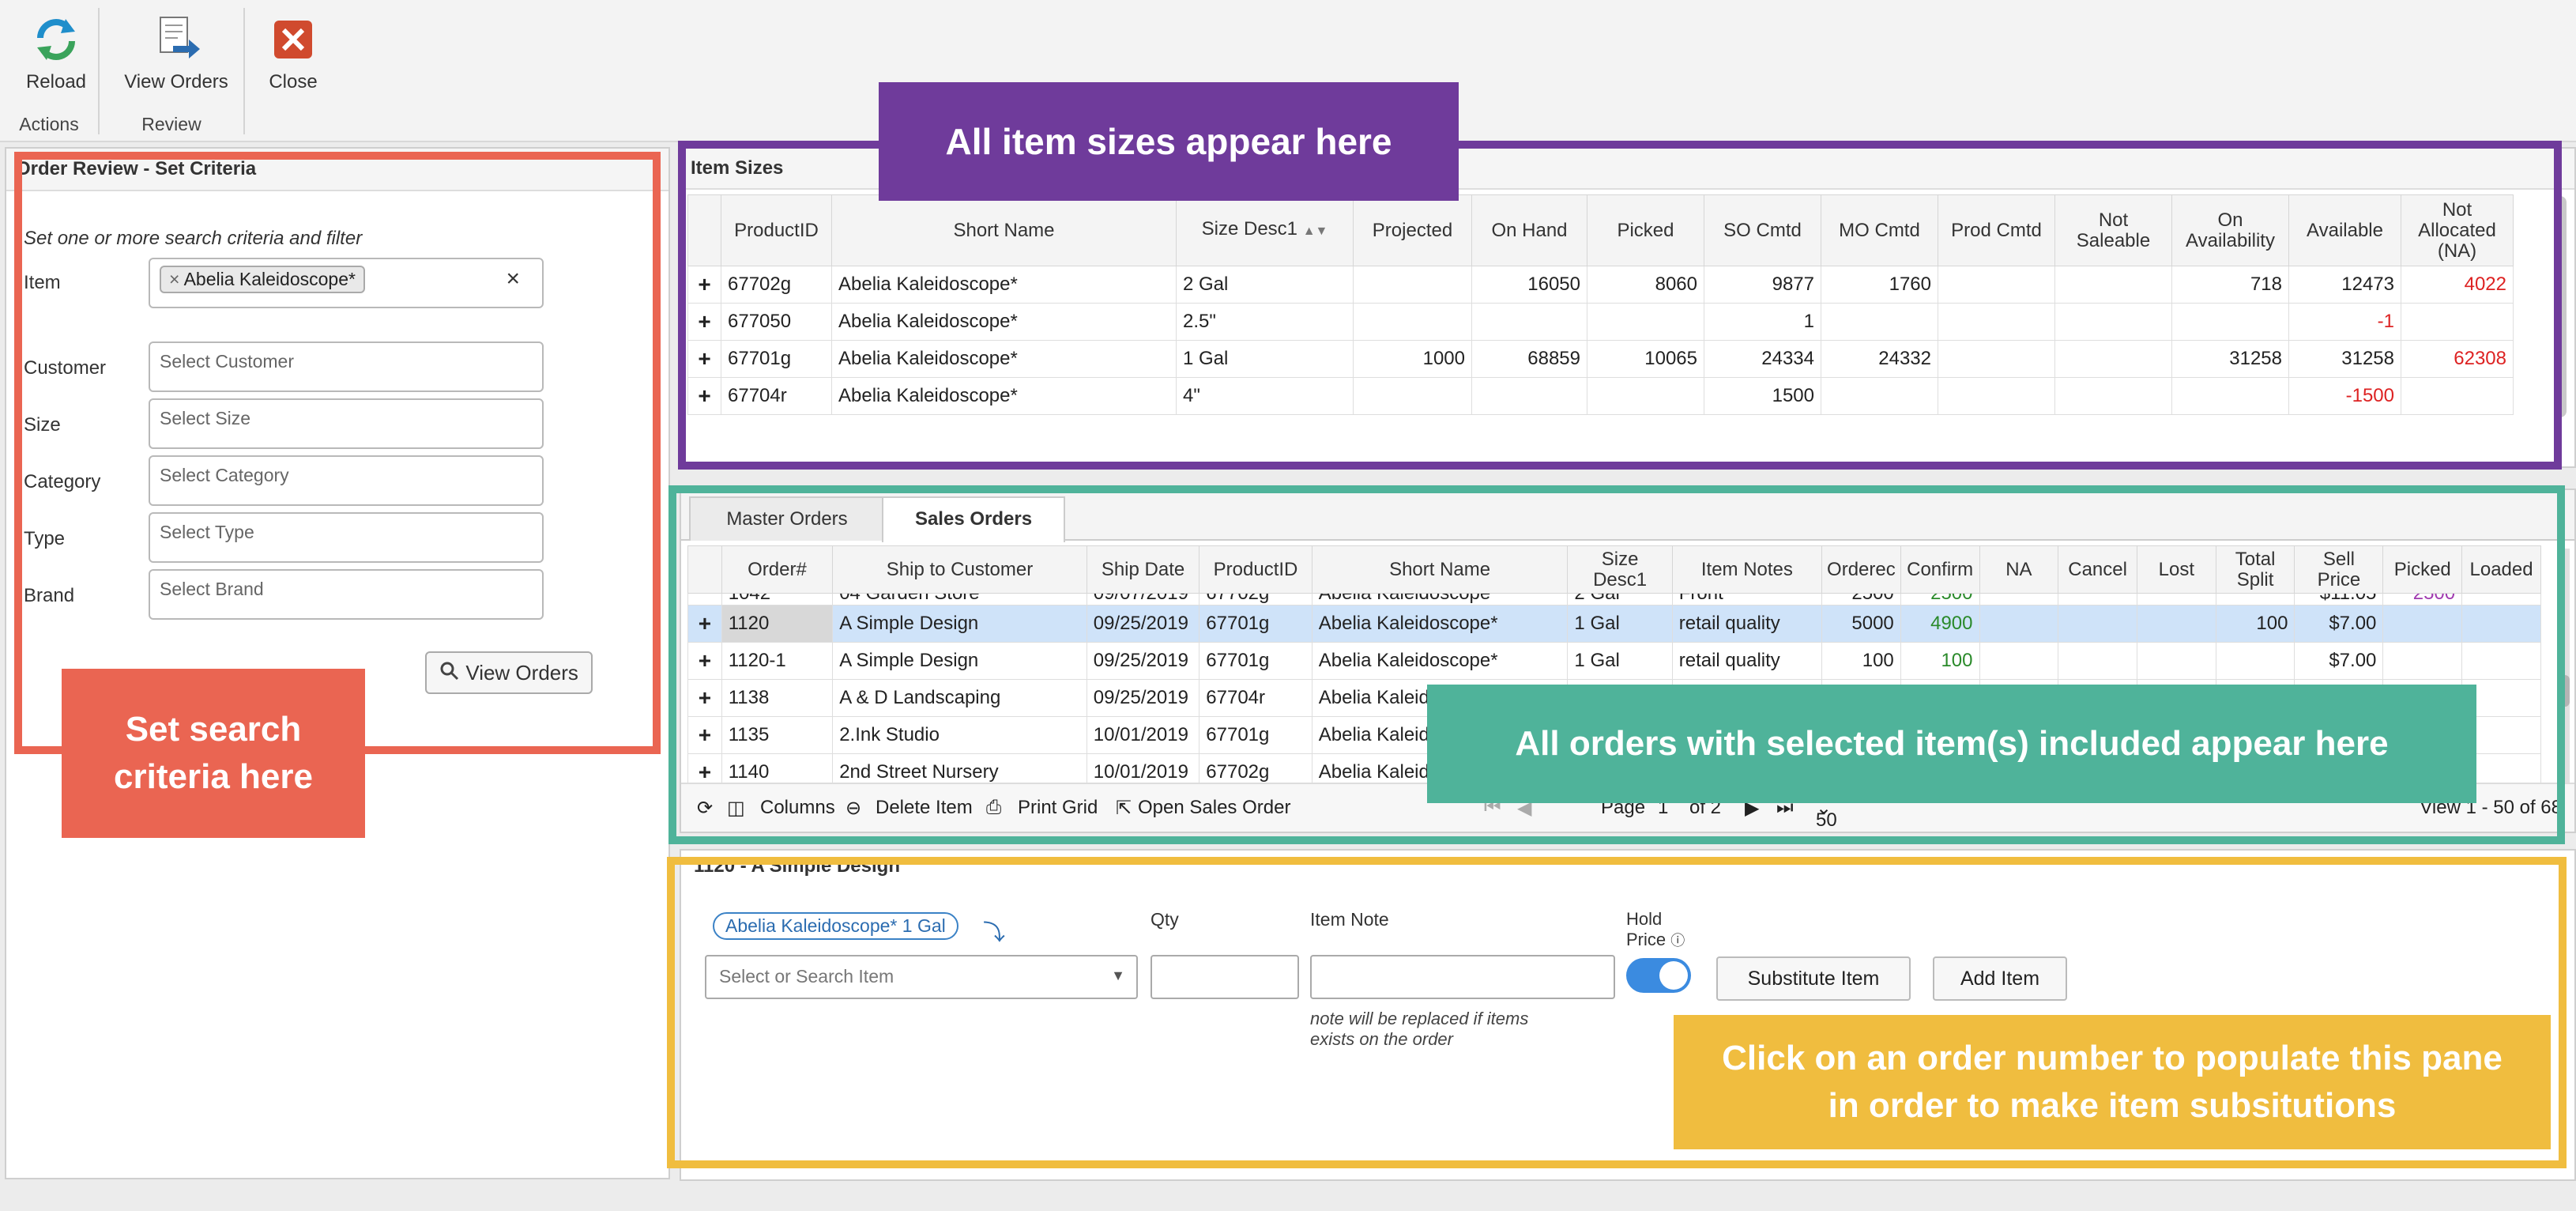  Describe the element at coordinates (244, 71) in the screenshot. I see `ribbon-divider` at that location.